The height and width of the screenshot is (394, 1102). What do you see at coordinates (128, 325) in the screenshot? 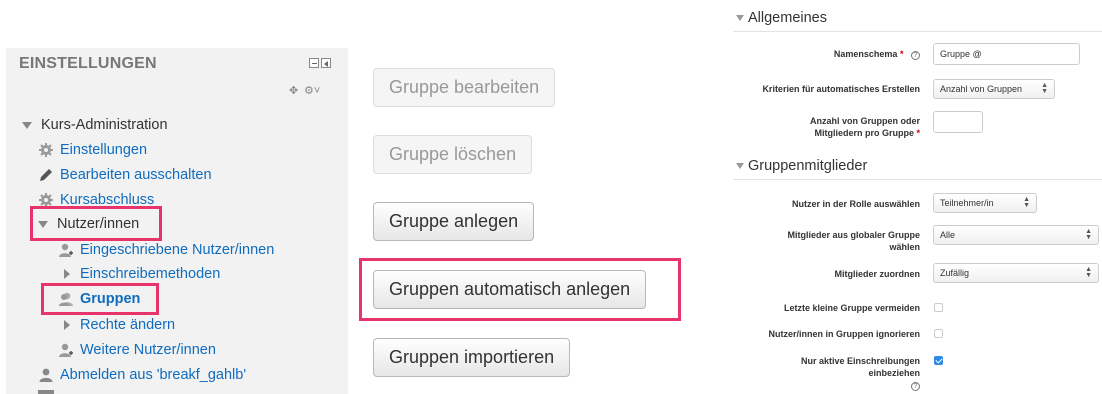
I see `tree-item-label: Rechte ändern` at bounding box center [128, 325].